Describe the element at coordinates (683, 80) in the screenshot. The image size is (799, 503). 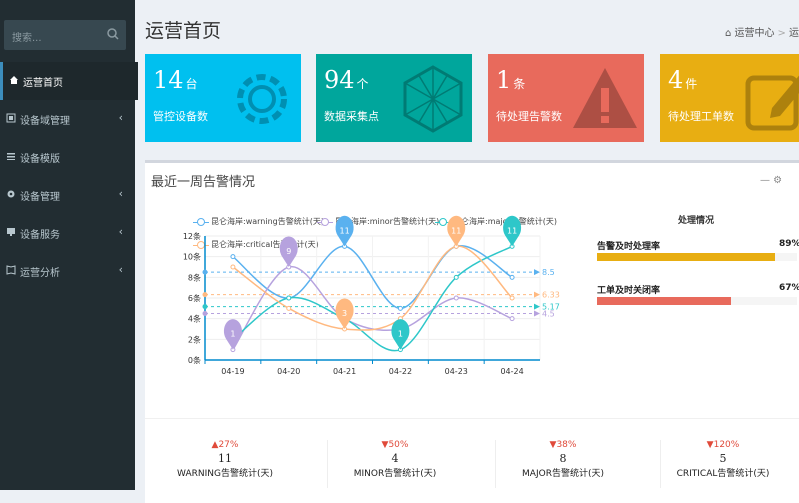
I see `stat-number: 4件` at that location.